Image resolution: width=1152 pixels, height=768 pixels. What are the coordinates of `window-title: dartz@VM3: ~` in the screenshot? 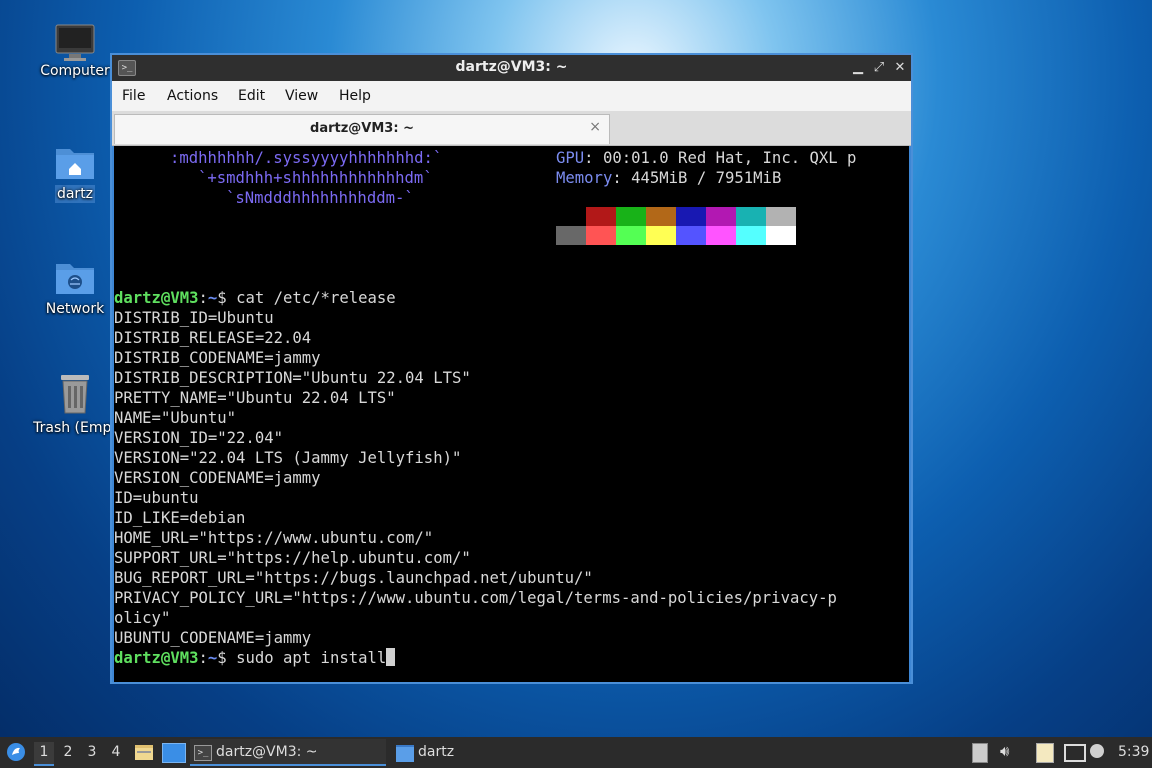 It's located at (511, 67).